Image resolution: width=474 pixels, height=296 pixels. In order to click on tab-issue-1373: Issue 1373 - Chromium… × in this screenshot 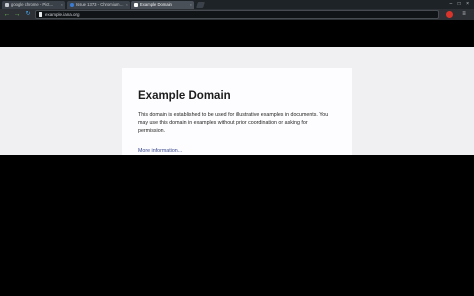, I will do `click(98, 5)`.